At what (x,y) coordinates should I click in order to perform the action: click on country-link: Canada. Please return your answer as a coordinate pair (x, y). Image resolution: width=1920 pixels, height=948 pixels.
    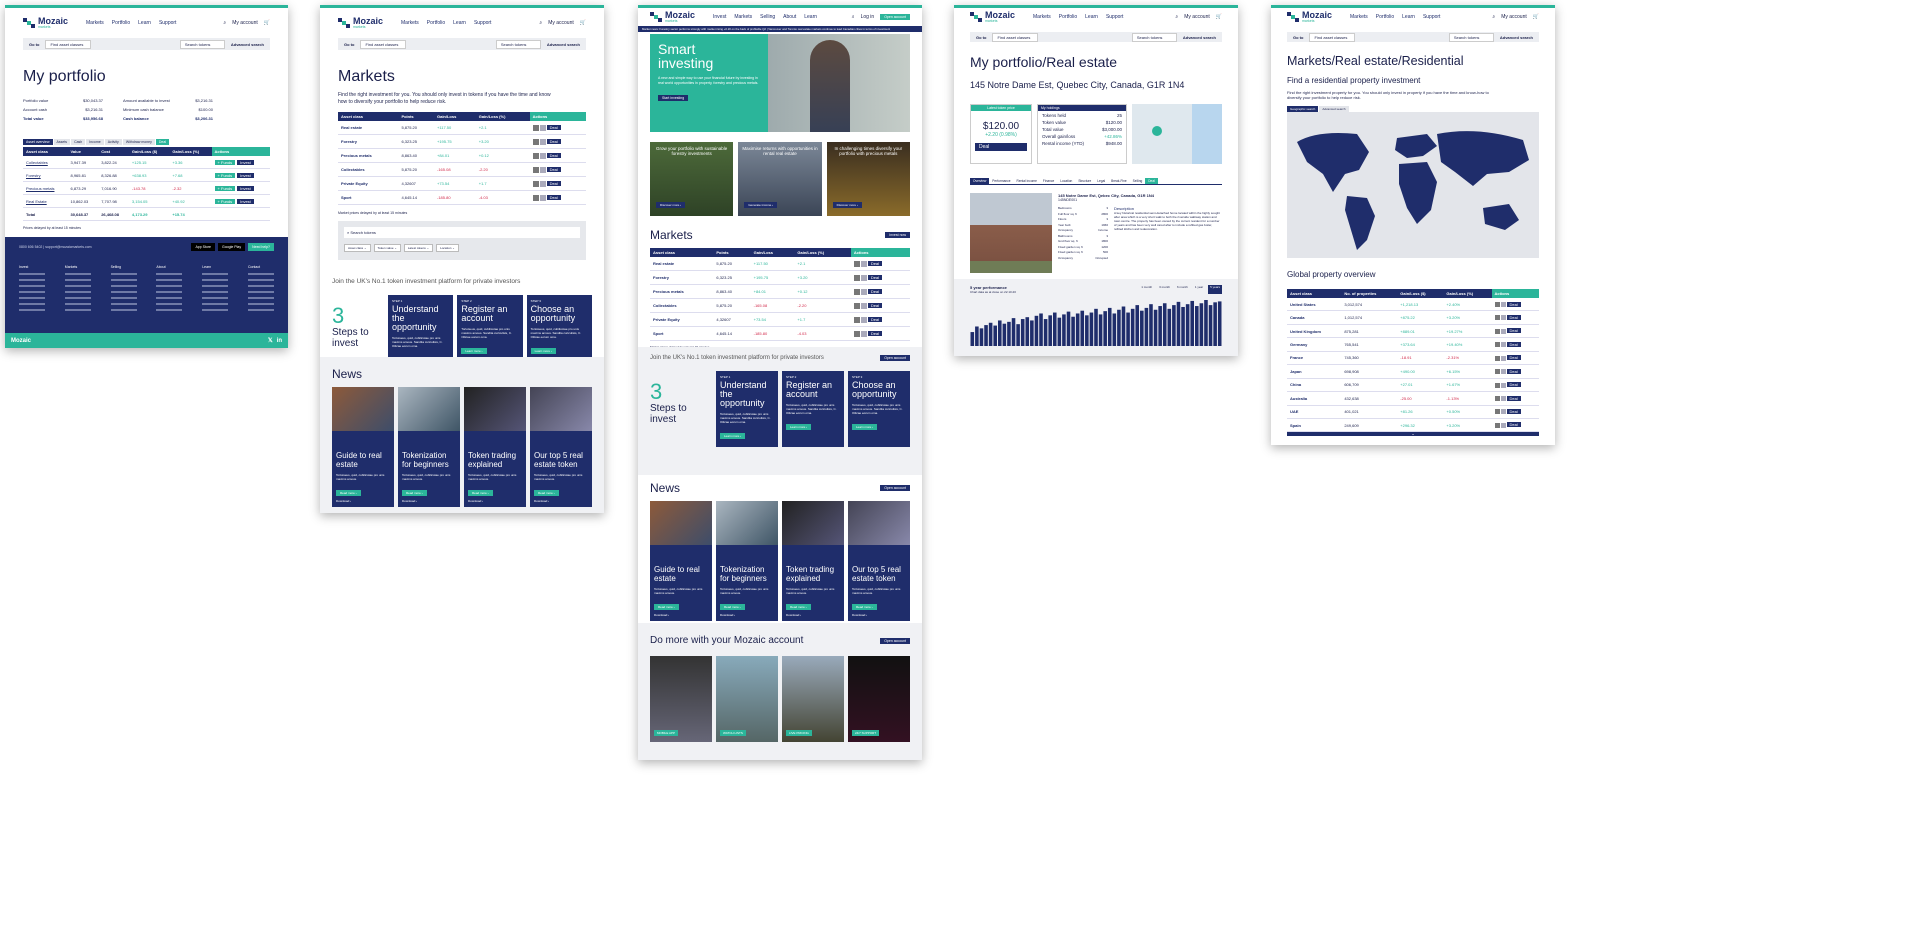
    Looking at the image, I should click on (1314, 317).